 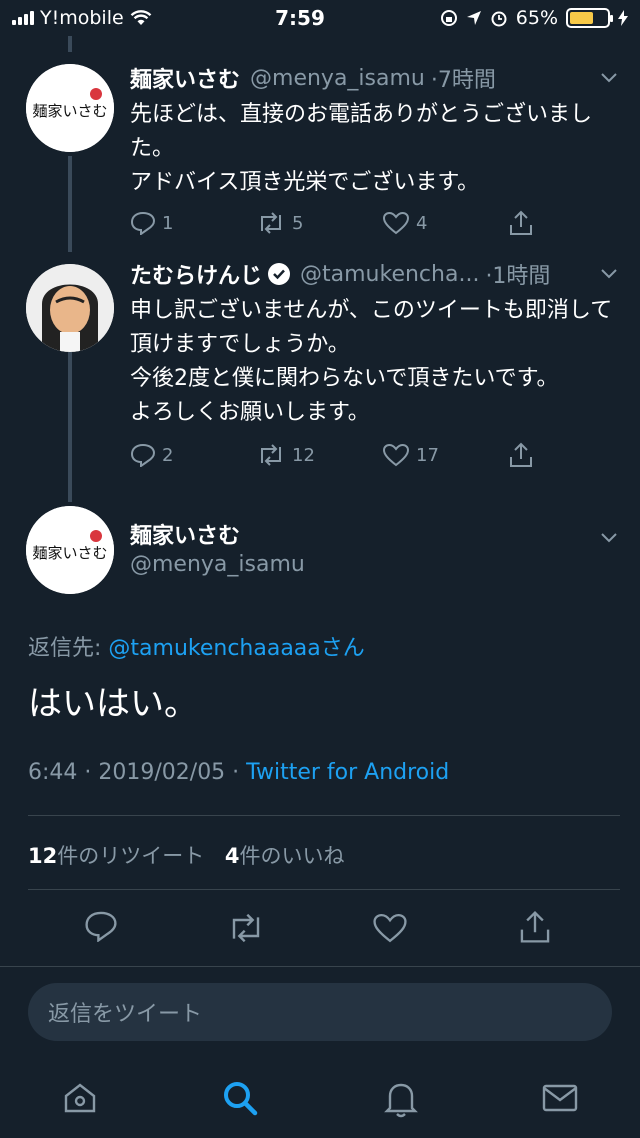 What do you see at coordinates (518, 276) in the screenshot?
I see `tweet-time: ·1時間` at bounding box center [518, 276].